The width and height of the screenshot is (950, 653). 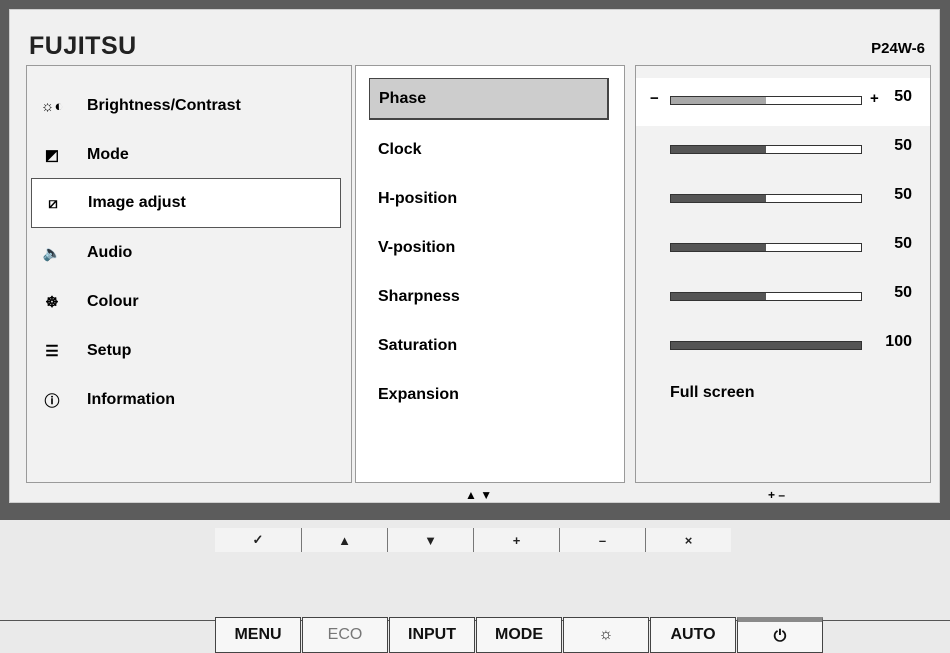 I want to click on submenu-item-phase: Phase, so click(x=489, y=99).